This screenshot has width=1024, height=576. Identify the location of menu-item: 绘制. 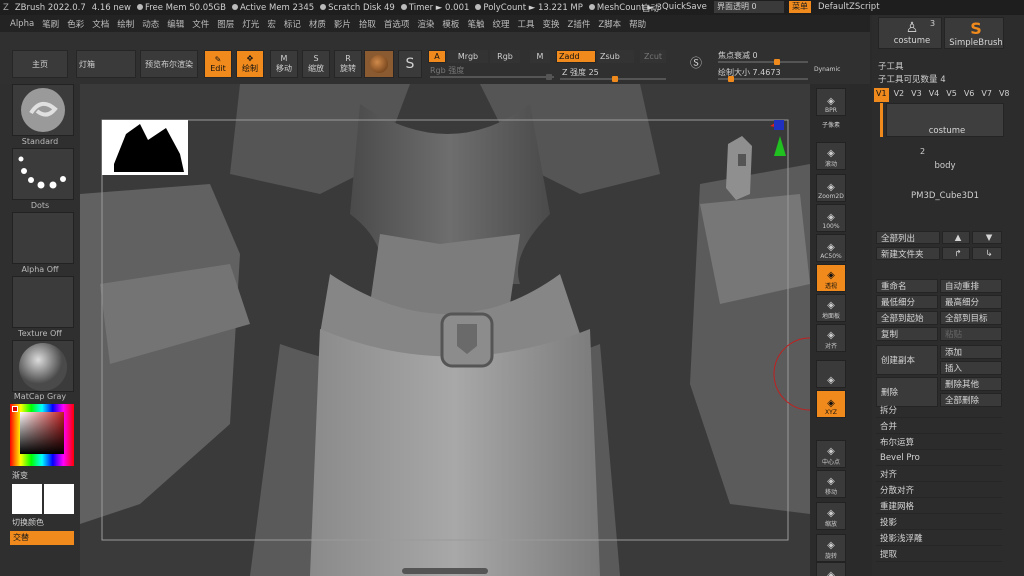
(125, 24).